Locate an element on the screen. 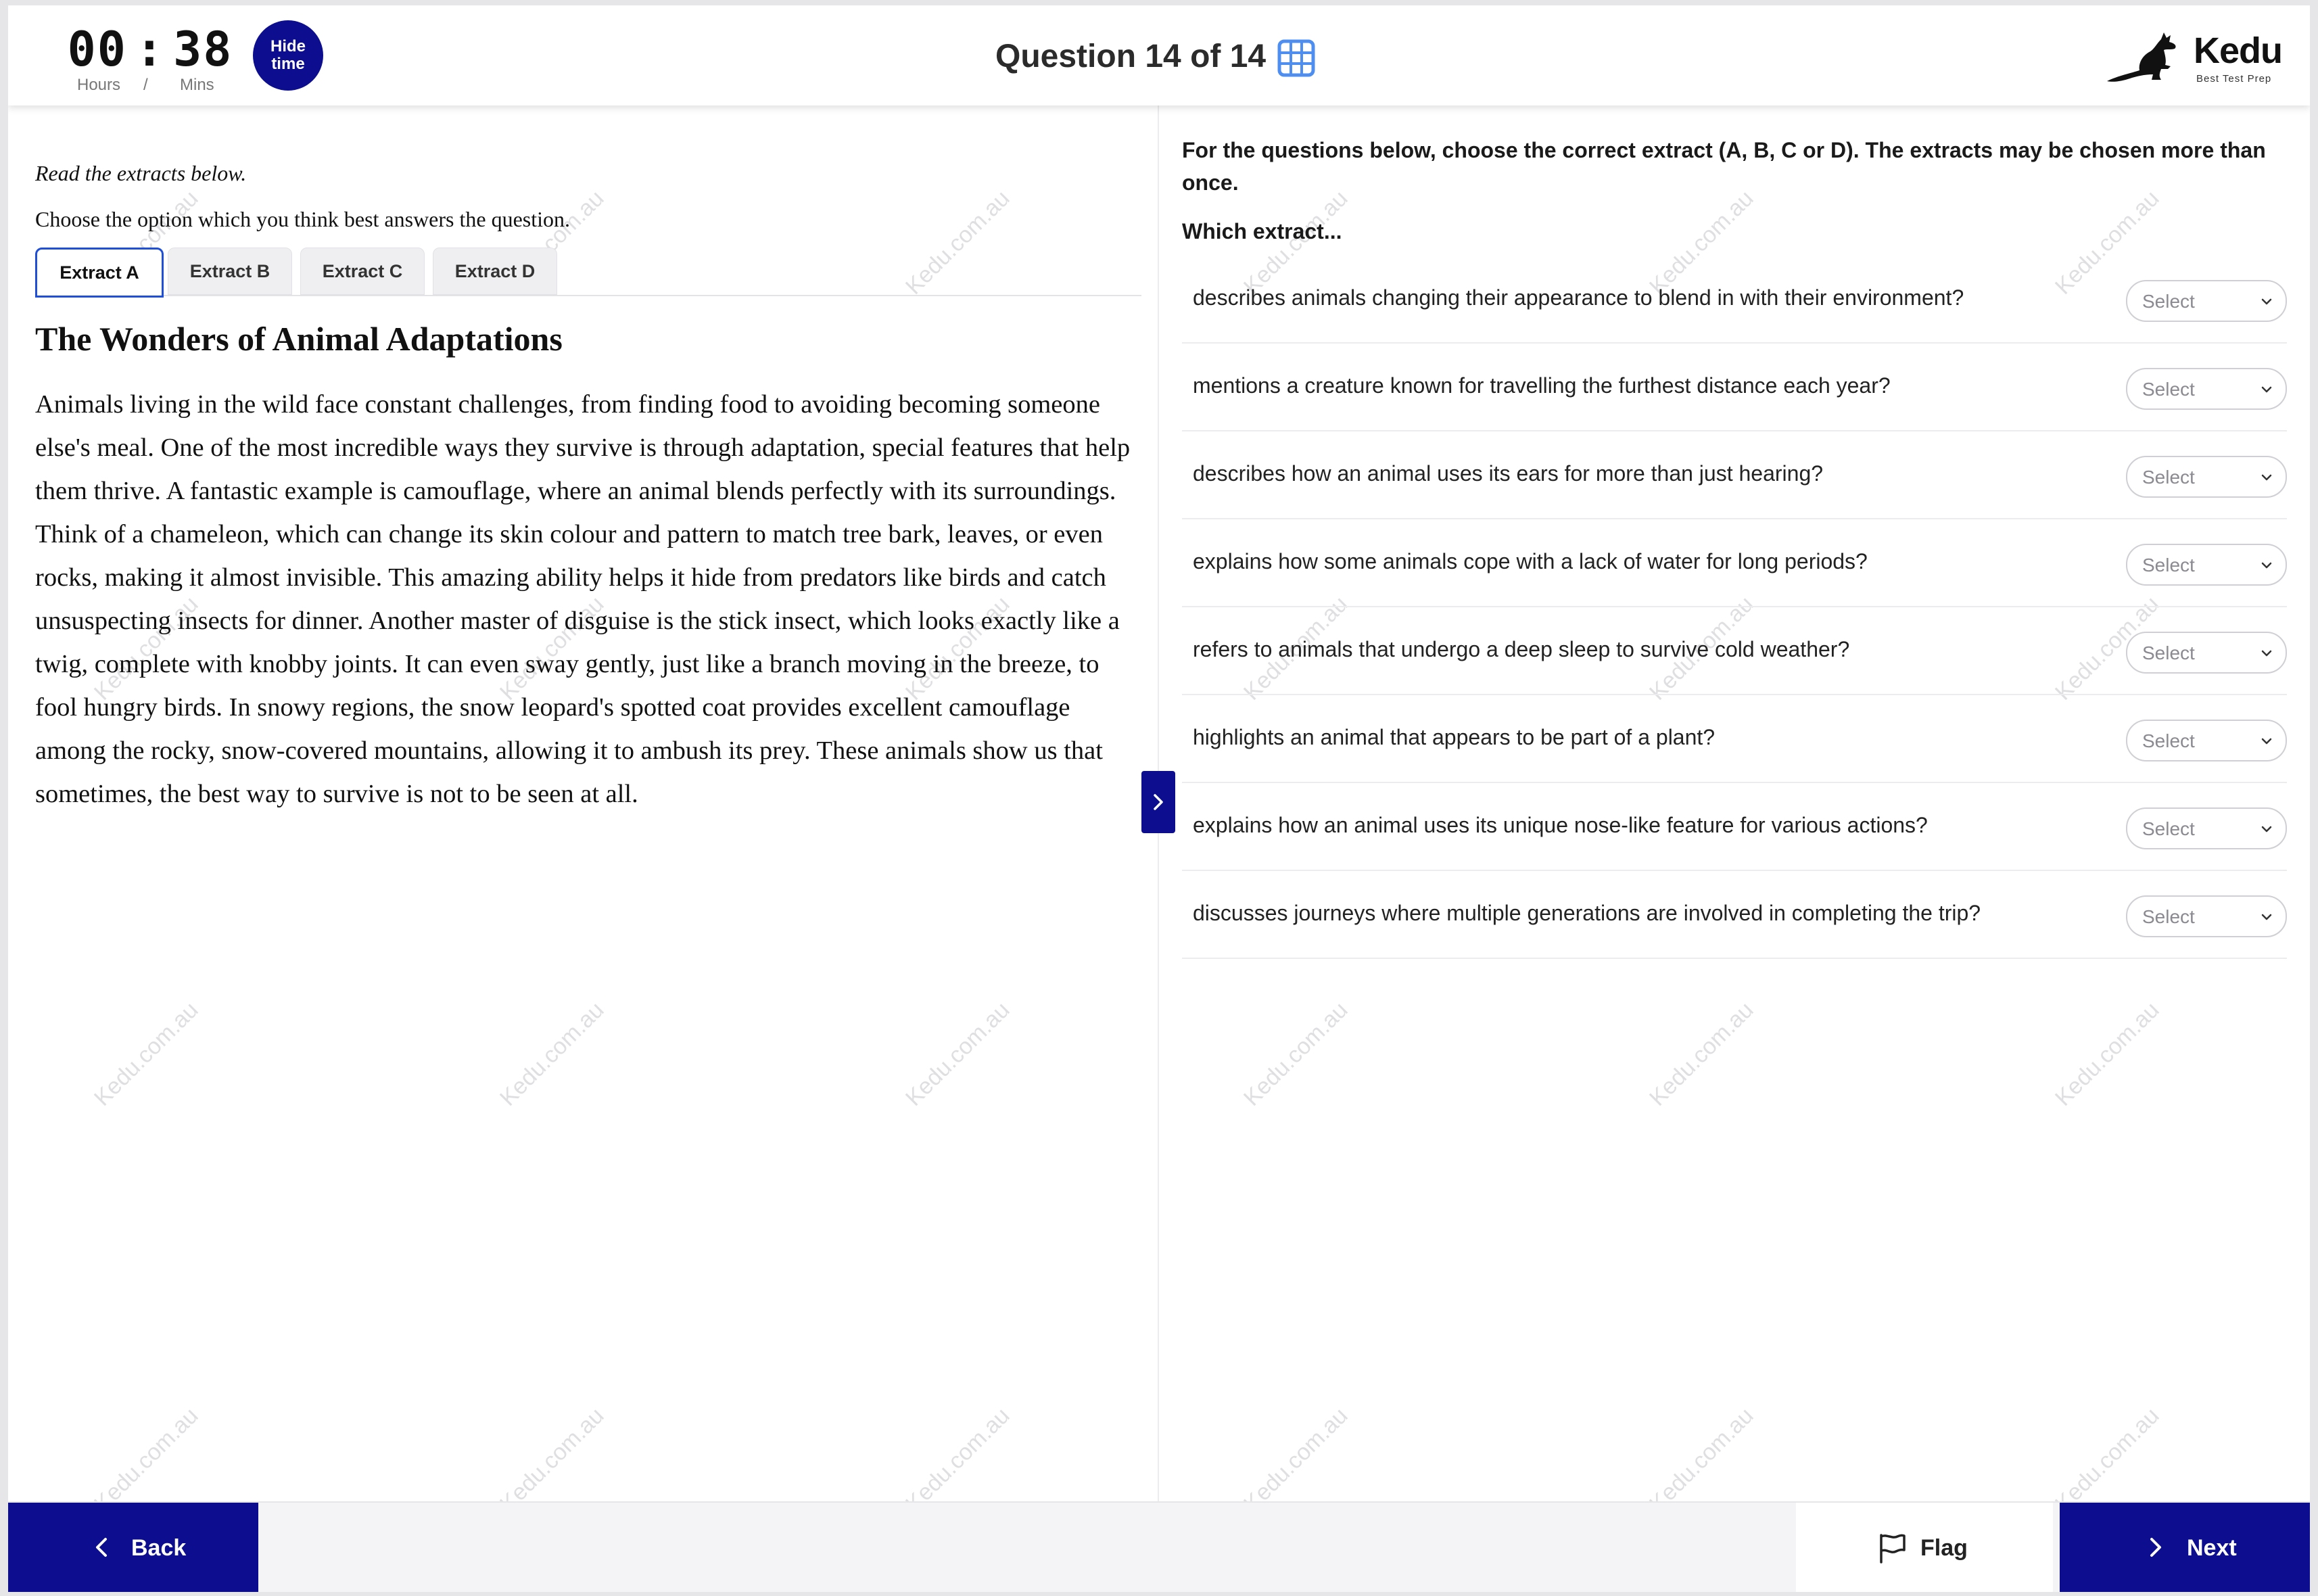 This screenshot has width=2318, height=1596. tab-extract-b: Extract B is located at coordinates (230, 271).